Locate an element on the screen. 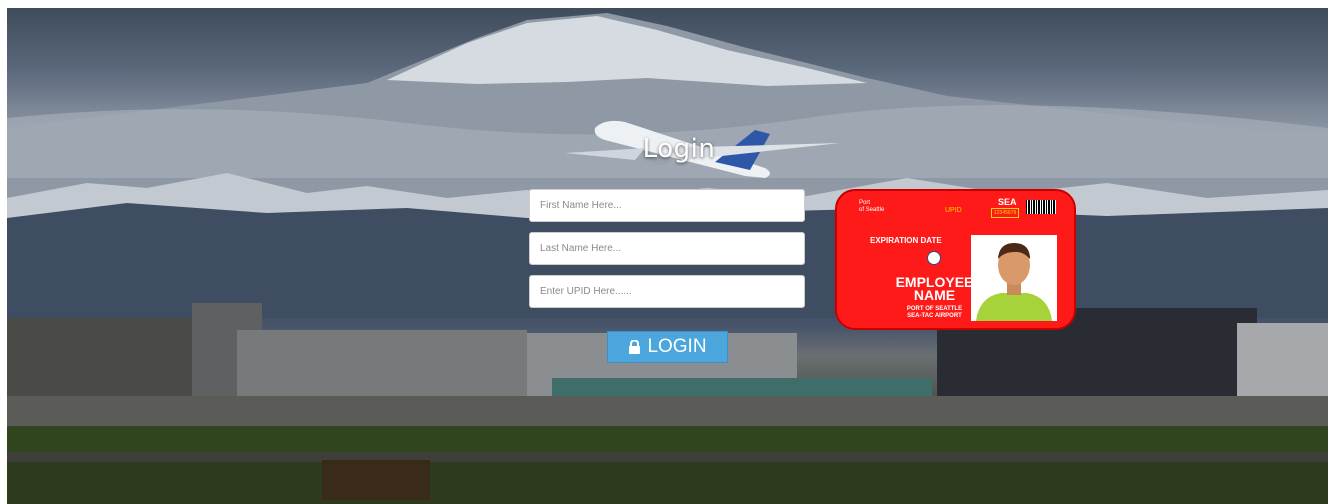 The image size is (1330, 504). badge-upid-number: 12345678 is located at coordinates (1005, 213).